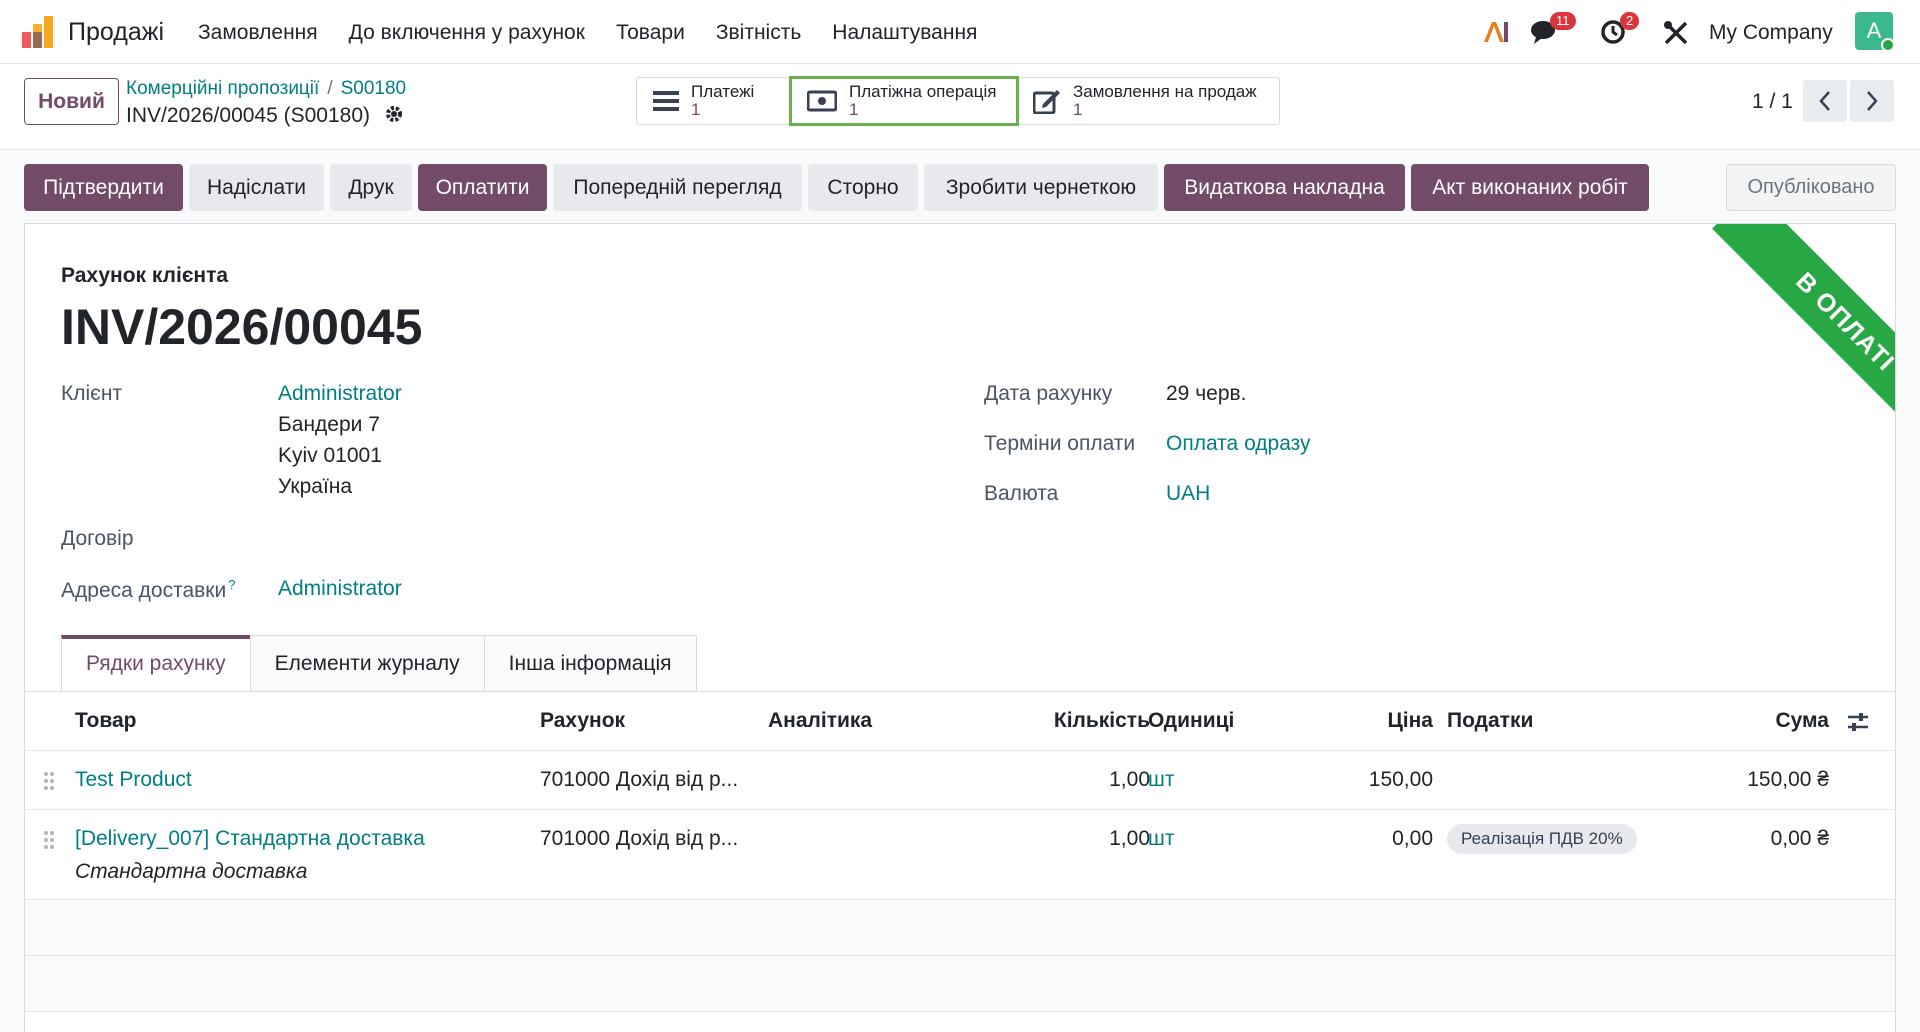 This screenshot has height=1032, width=1920. I want to click on currency-field: UAH, so click(1188, 494).